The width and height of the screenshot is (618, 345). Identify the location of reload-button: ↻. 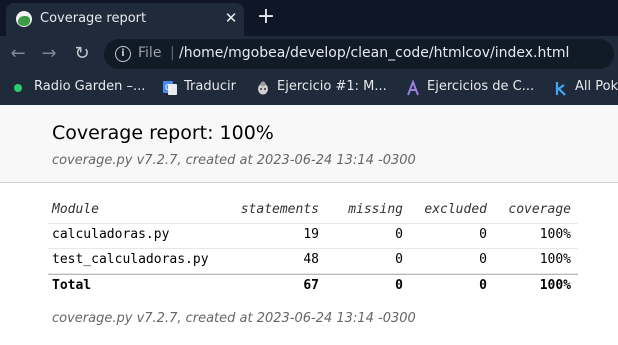
(82, 54).